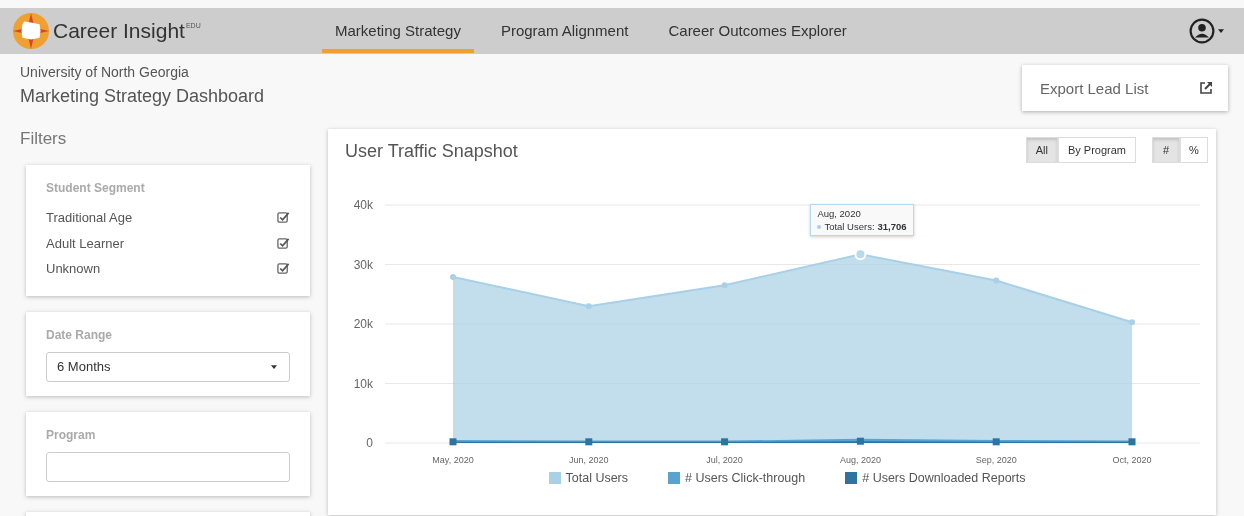 This screenshot has height=516, width=1244. What do you see at coordinates (369, 443) in the screenshot?
I see `y-axis-label: 0` at bounding box center [369, 443].